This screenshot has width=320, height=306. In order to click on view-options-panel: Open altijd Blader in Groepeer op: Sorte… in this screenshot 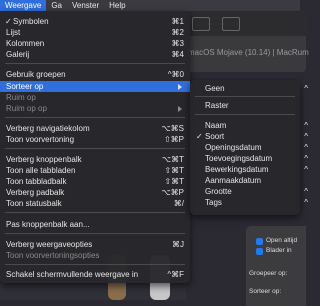, I will do `click(276, 266)`.